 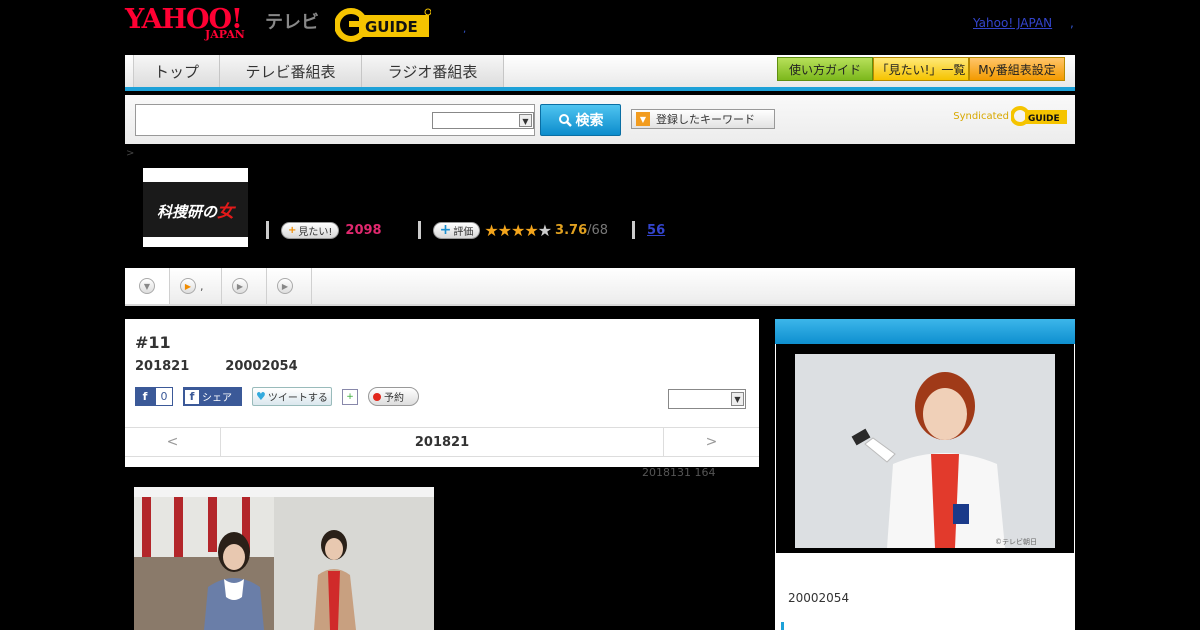 I want to click on syndicated-gguide-logo: Syndicated GUIDE, so click(x=1010, y=116).